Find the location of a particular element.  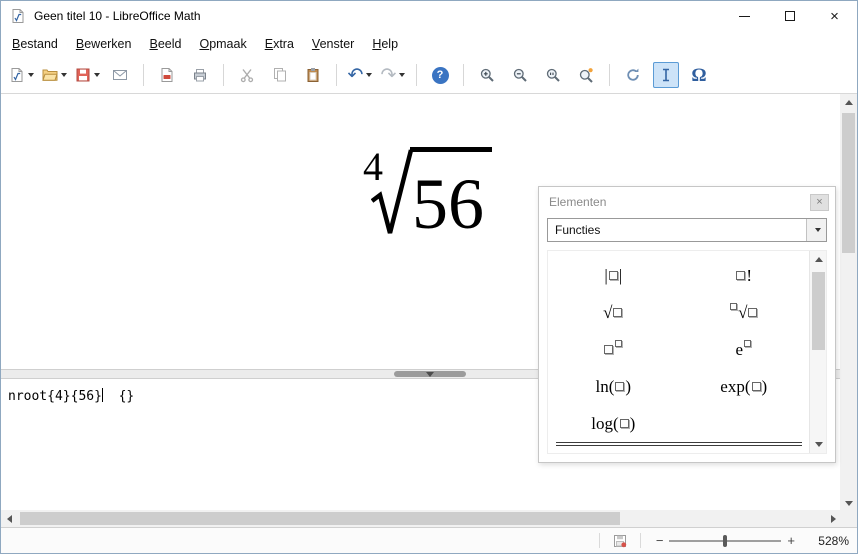

email-envelope-icon is located at coordinates (120, 75).